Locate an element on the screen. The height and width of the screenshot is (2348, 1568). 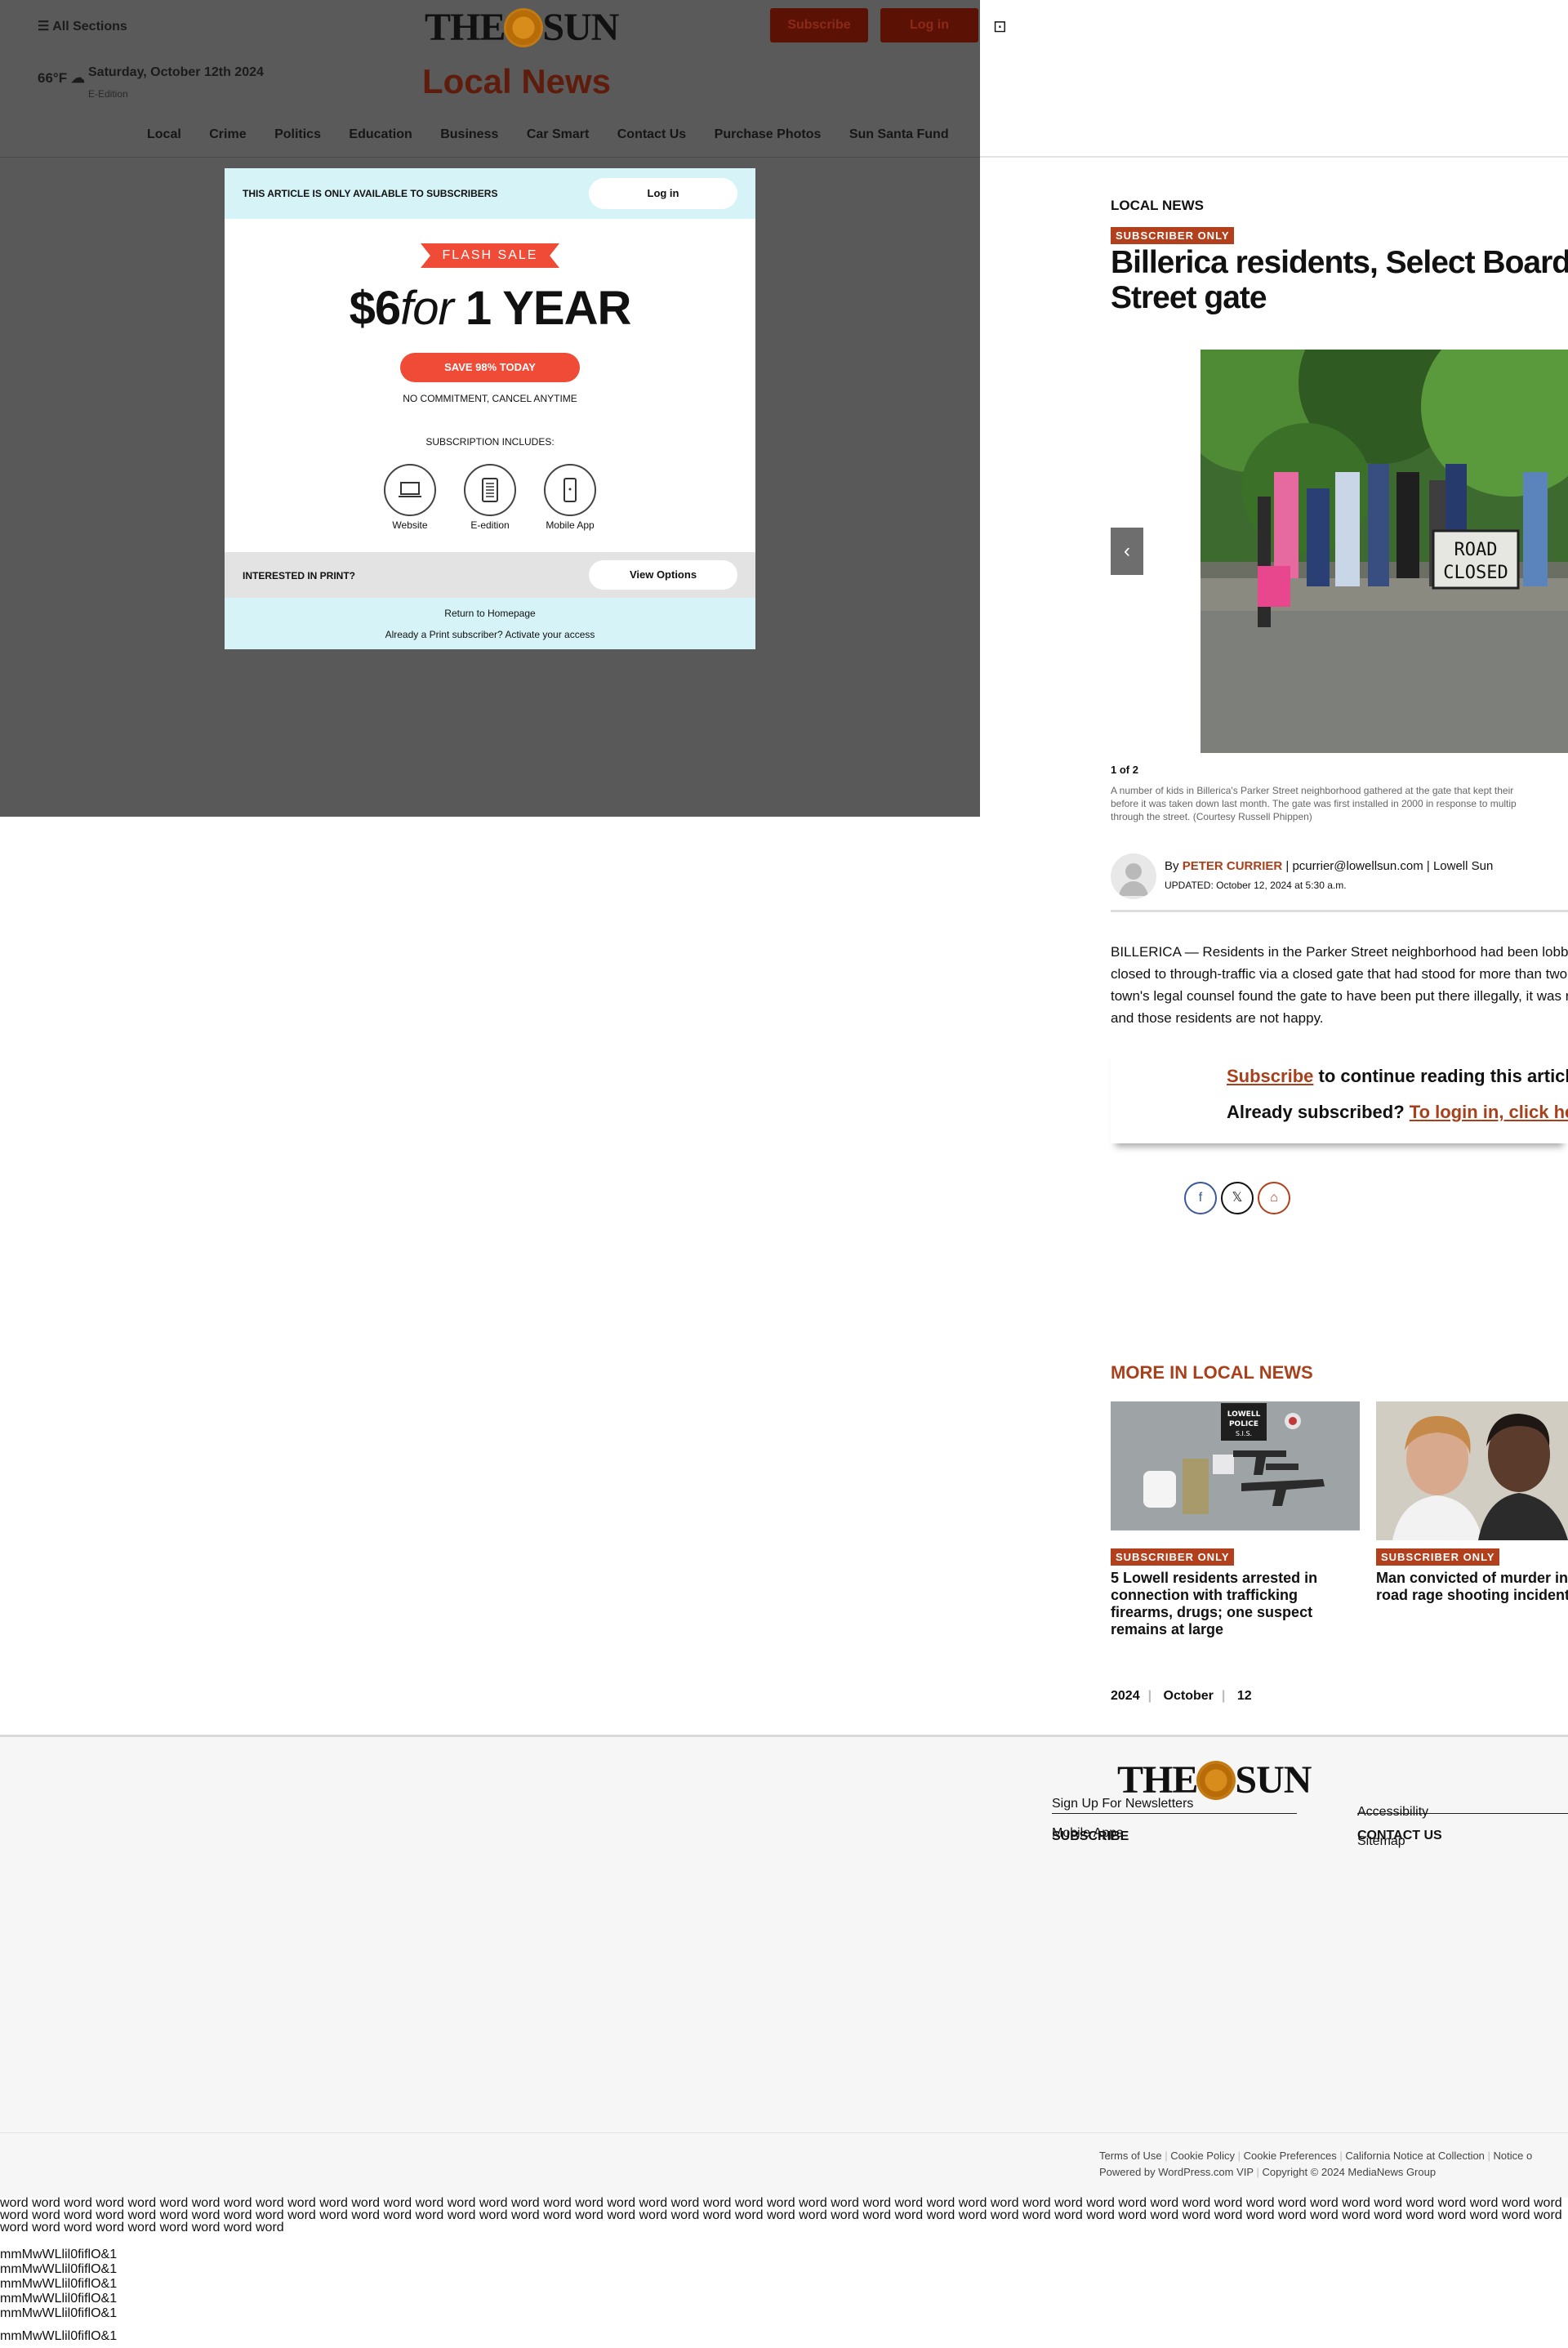
police-sign-line-3: S.I.S. is located at coordinates (1244, 1434).